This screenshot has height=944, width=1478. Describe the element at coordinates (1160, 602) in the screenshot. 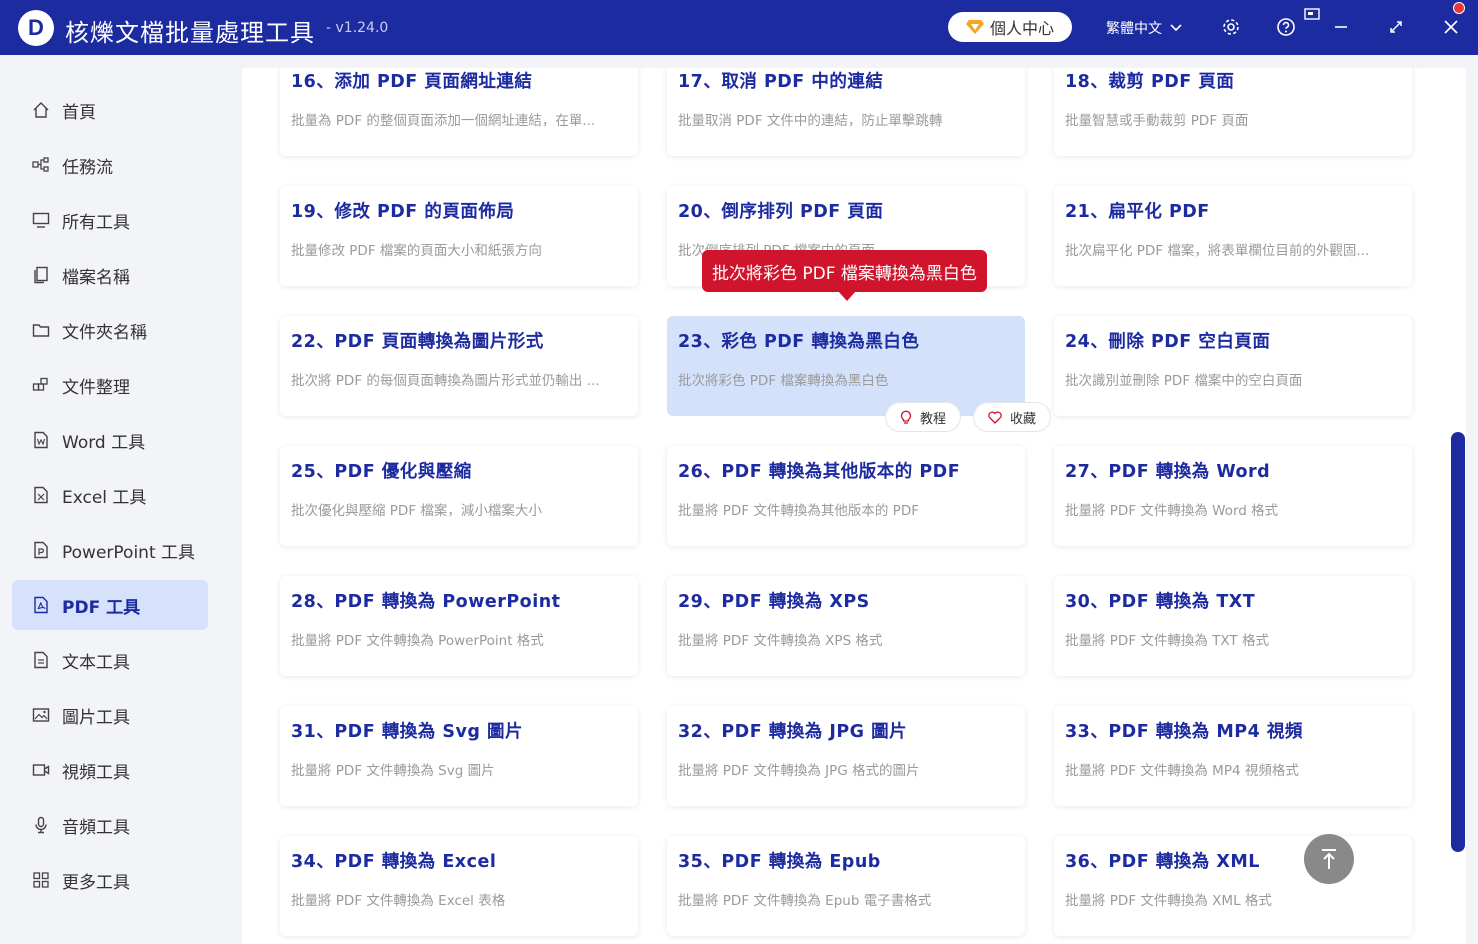

I see `card-title: 30、PDF 轉換為 TXT` at that location.